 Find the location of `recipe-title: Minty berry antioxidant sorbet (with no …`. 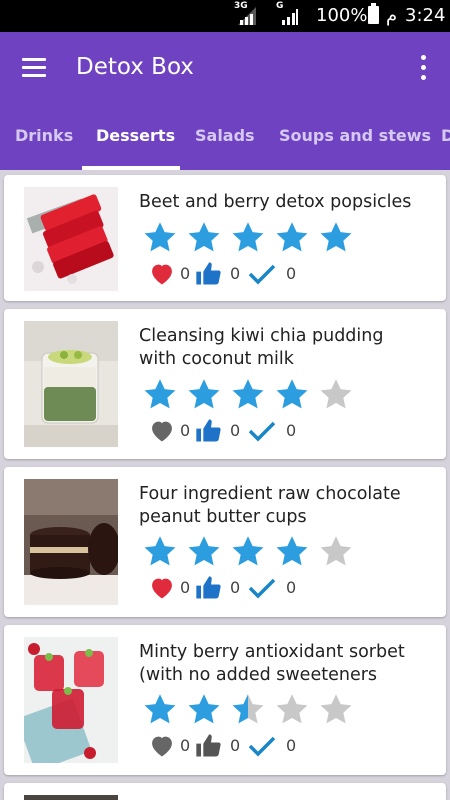

recipe-title: Minty berry antioxidant sorbet (with no … is located at coordinates (289, 664).